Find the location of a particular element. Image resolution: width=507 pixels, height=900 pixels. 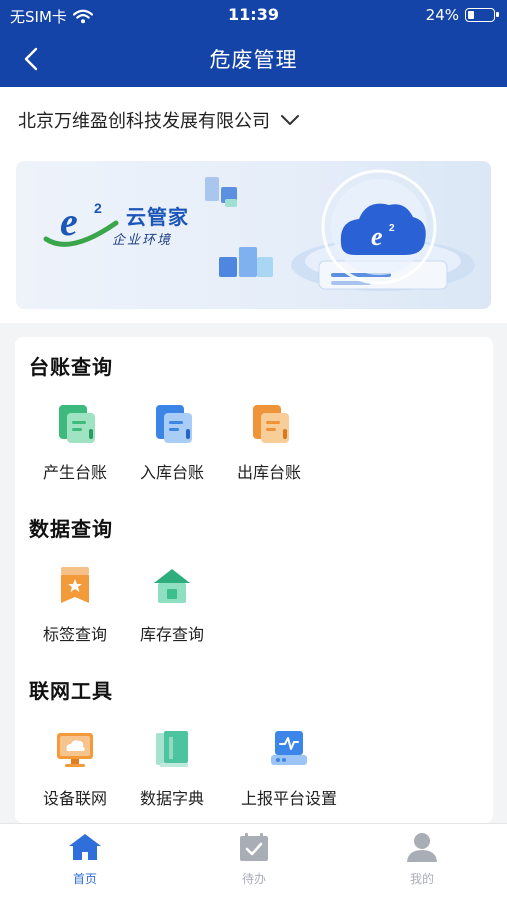

banner-brand: 云管家 is located at coordinates (157, 217).